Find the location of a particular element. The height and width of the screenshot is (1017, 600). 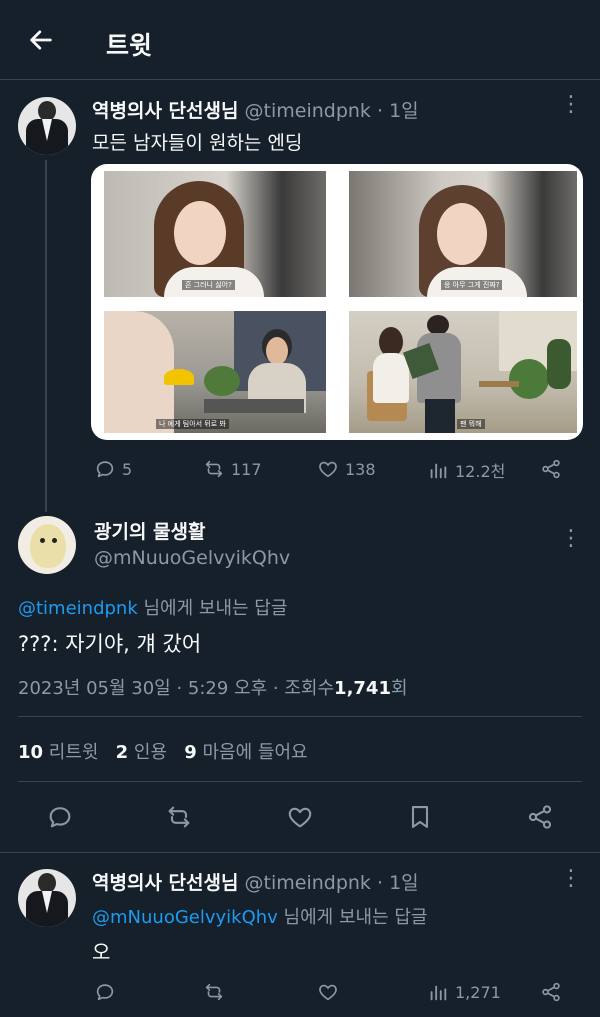

bookmark-button is located at coordinates (420, 817).